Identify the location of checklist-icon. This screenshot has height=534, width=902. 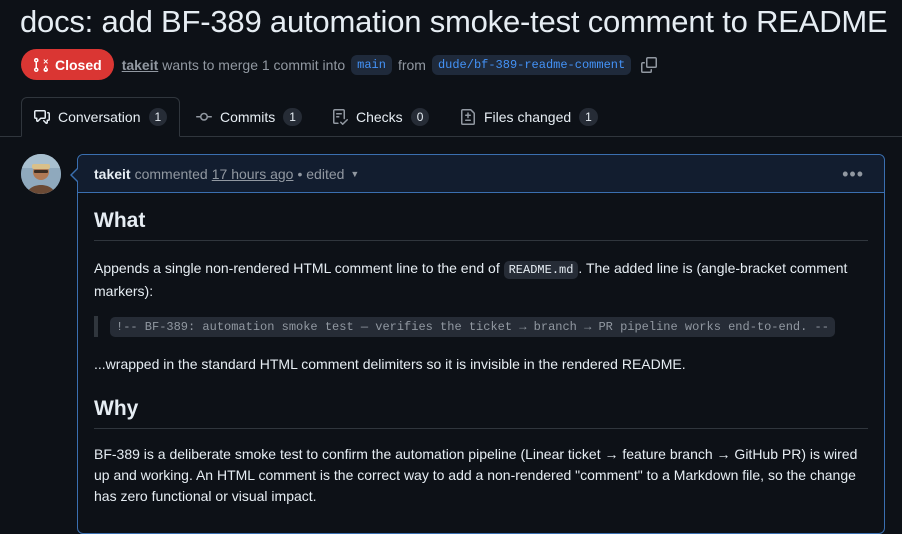
(340, 116).